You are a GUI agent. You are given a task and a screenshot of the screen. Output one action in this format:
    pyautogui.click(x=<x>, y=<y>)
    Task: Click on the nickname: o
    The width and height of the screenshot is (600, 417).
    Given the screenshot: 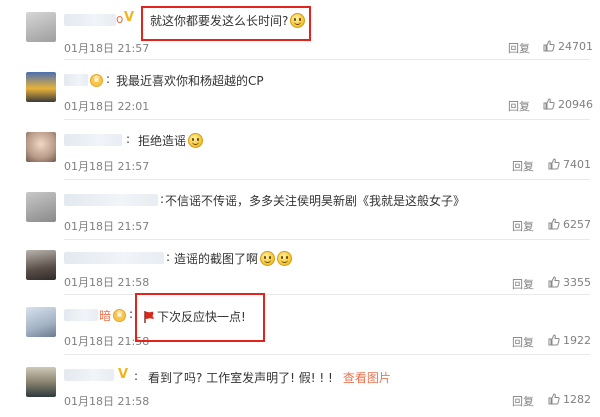 What is the action you would take?
    pyautogui.click(x=119, y=19)
    